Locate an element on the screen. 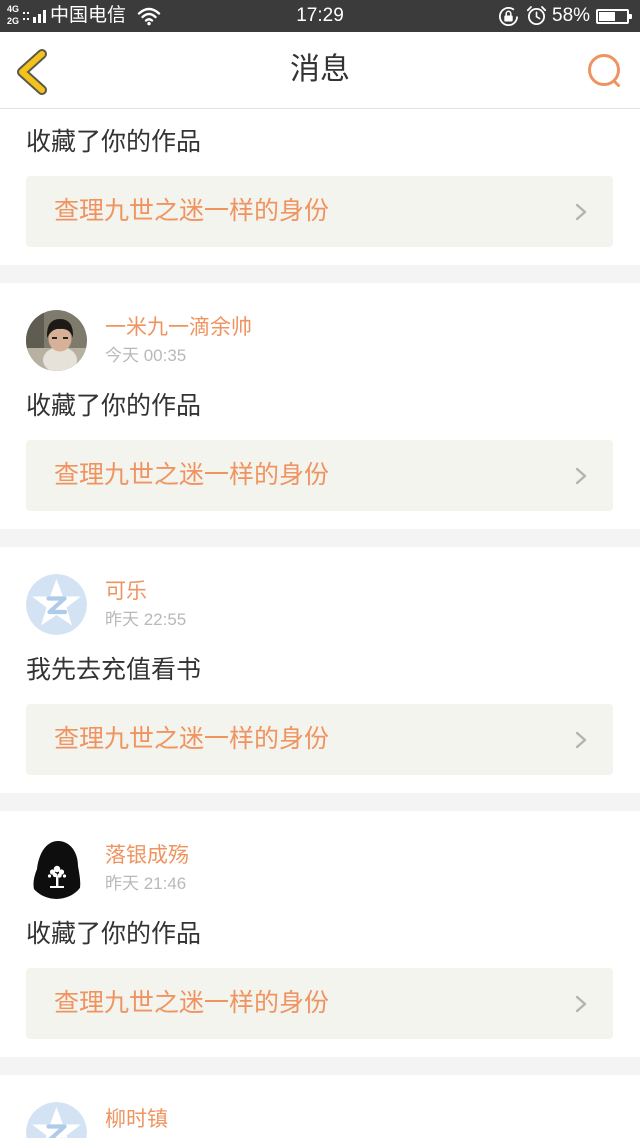 Image resolution: width=640 pixels, height=1138 pixels. message-sender: 落银成殇 昨天 21:46 is located at coordinates (319, 868).